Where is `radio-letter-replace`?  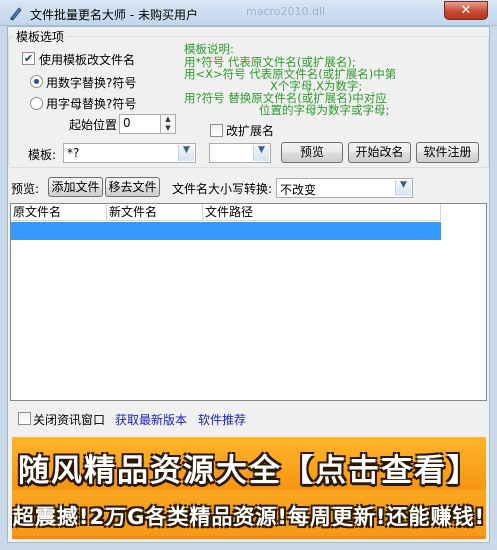 radio-letter-replace is located at coordinates (36, 103).